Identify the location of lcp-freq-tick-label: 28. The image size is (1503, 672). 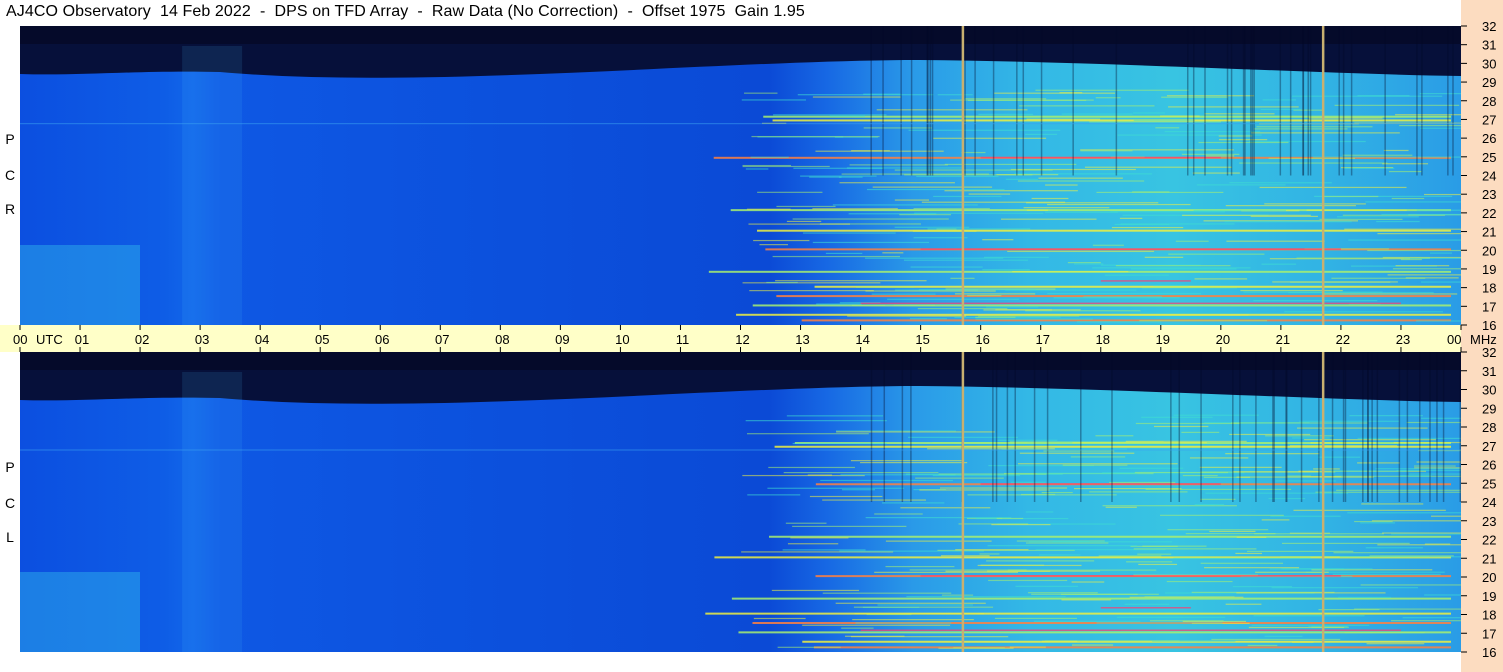
(1489, 427).